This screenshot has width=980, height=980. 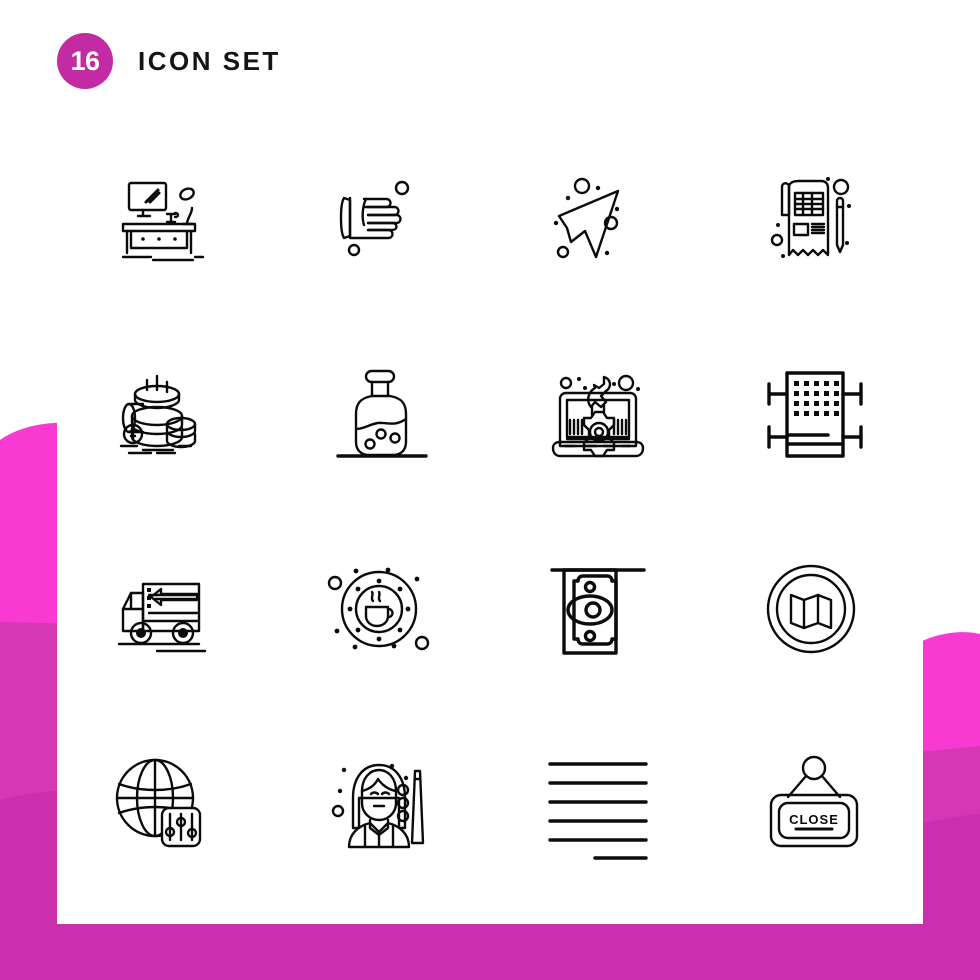 I want to click on deco-shape-right-deep, so click(x=950, y=897).